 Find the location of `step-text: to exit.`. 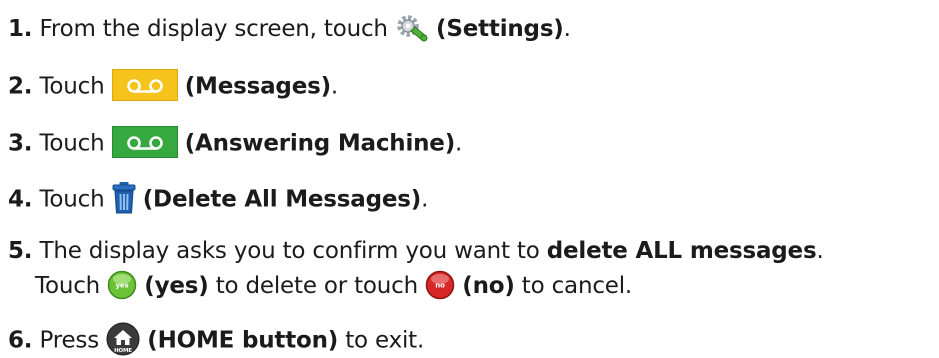

step-text: to exit. is located at coordinates (385, 340).